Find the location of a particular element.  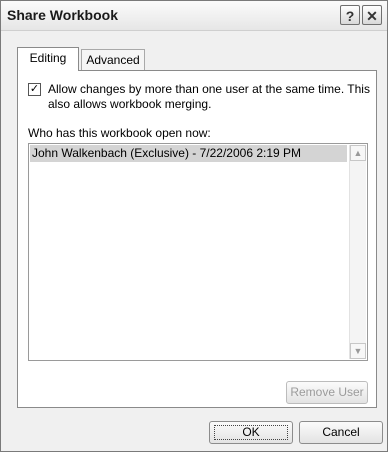

tab-editing: Editing is located at coordinates (48, 59).